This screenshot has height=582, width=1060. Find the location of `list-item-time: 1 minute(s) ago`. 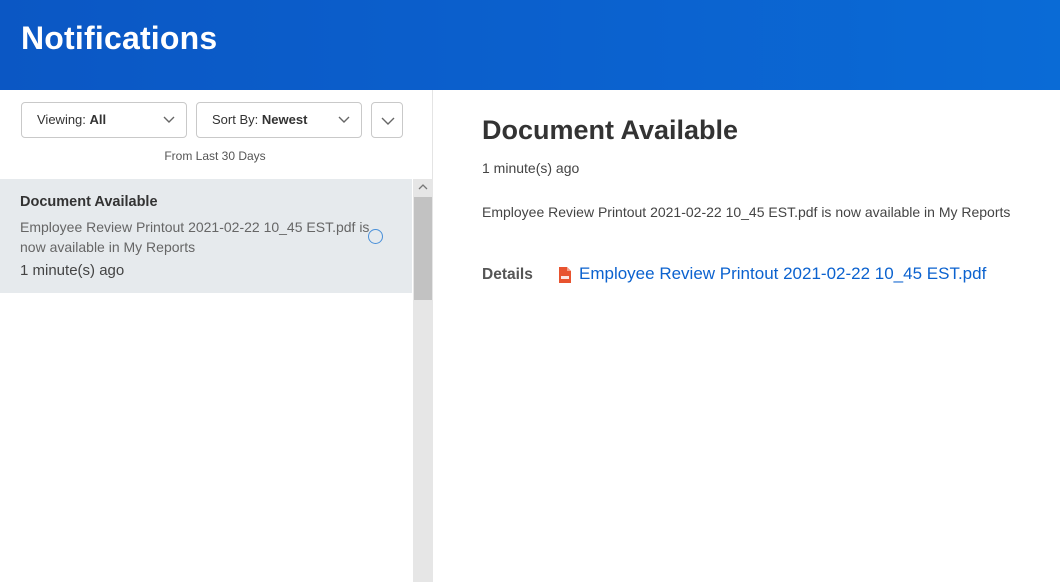

list-item-time: 1 minute(s) ago is located at coordinates (72, 270).